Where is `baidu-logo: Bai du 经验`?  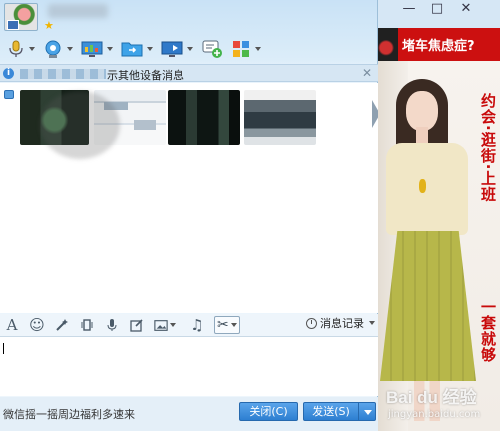
baidu-logo: Bai du 经验 is located at coordinates (431, 397).